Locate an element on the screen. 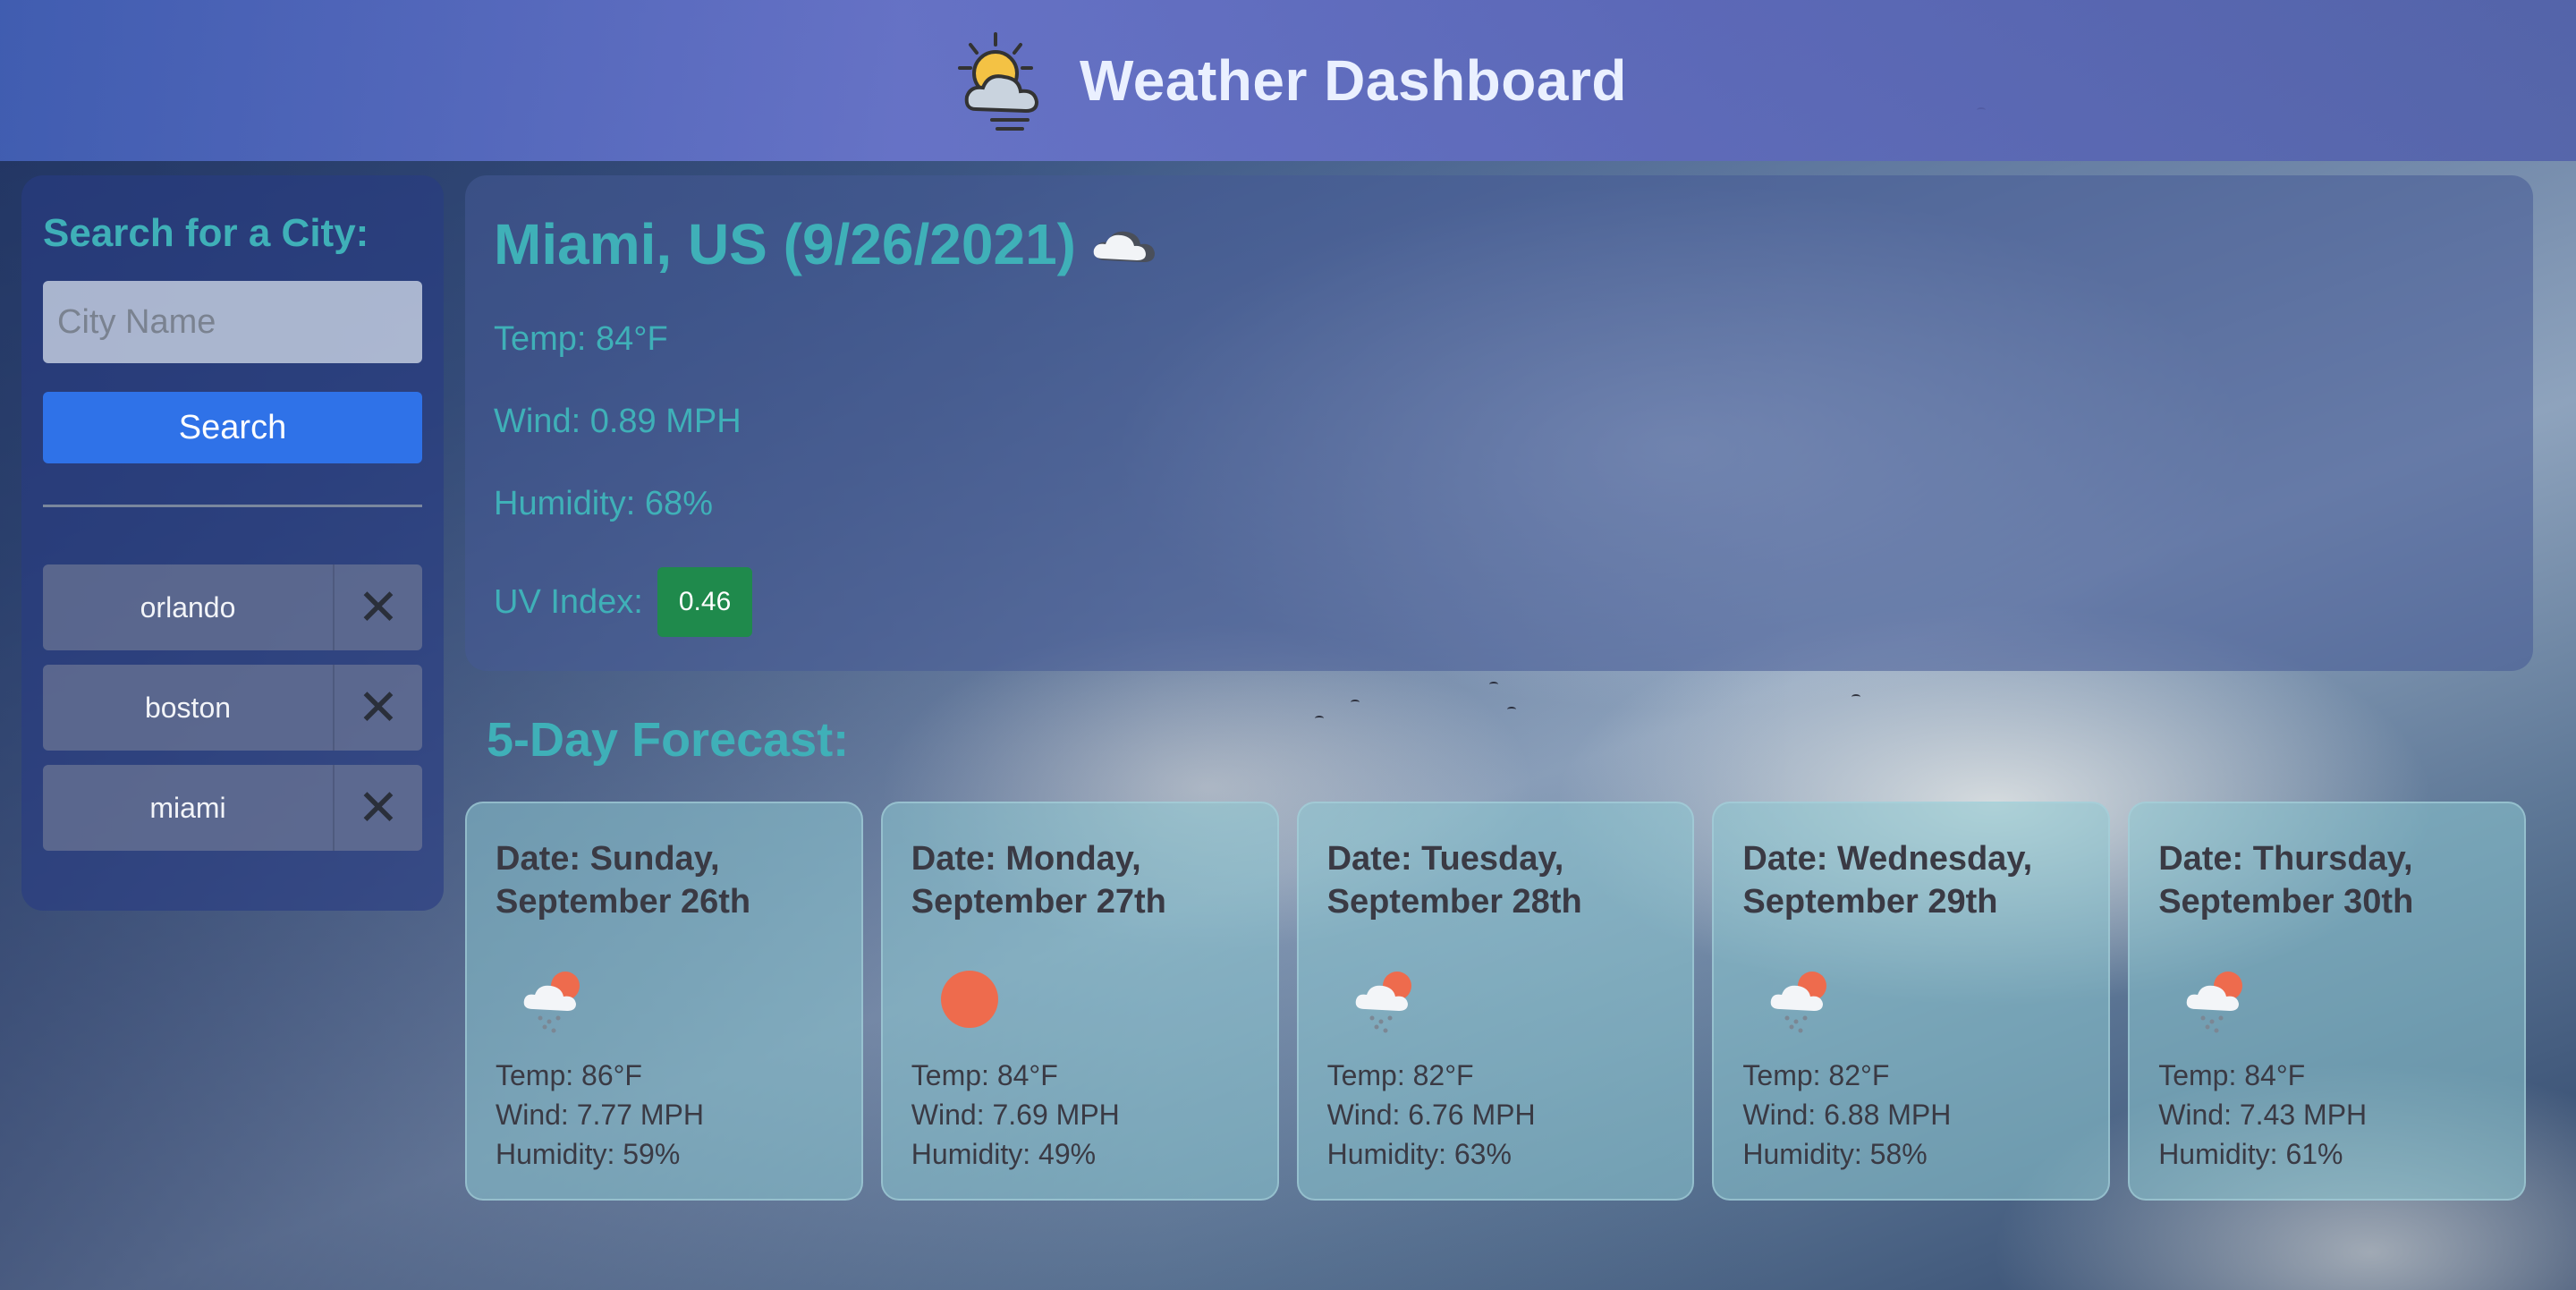  forecast-humidity: Humidity: 49% is located at coordinates (1004, 1154).